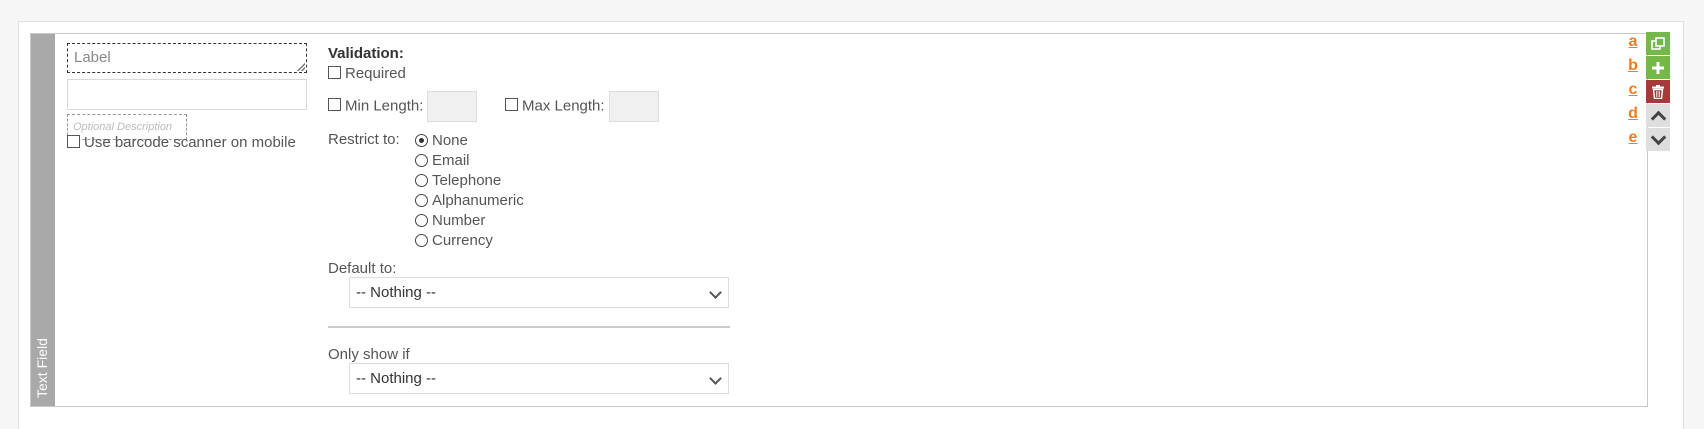 The width and height of the screenshot is (1704, 429). What do you see at coordinates (582, 106) in the screenshot?
I see `max-length-option: Max Length:` at bounding box center [582, 106].